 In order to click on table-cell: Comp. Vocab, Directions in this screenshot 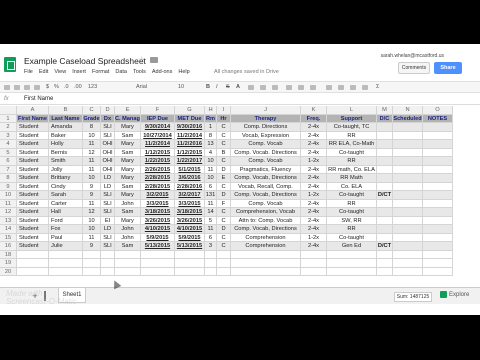, I will do `click(266, 195)`.